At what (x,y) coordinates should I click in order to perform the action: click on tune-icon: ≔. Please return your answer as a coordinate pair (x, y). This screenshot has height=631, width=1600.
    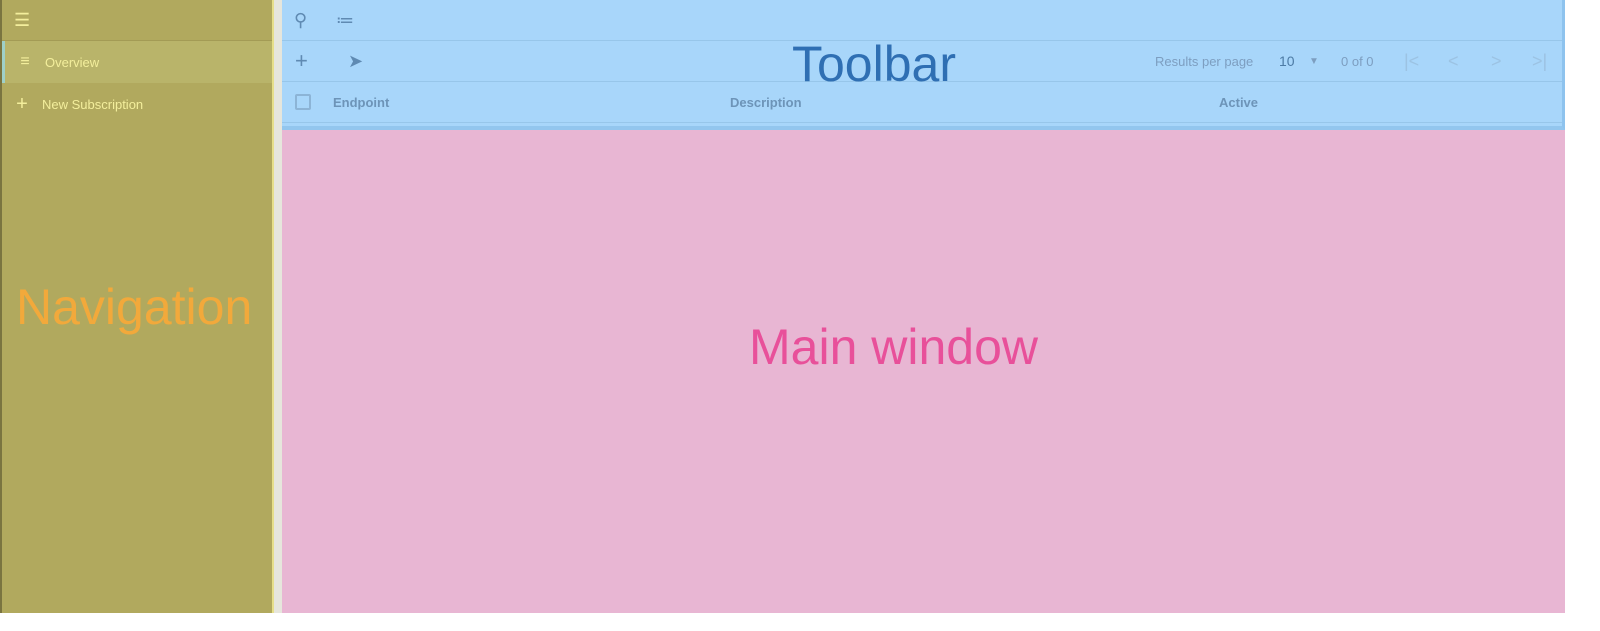
    Looking at the image, I should click on (345, 20).